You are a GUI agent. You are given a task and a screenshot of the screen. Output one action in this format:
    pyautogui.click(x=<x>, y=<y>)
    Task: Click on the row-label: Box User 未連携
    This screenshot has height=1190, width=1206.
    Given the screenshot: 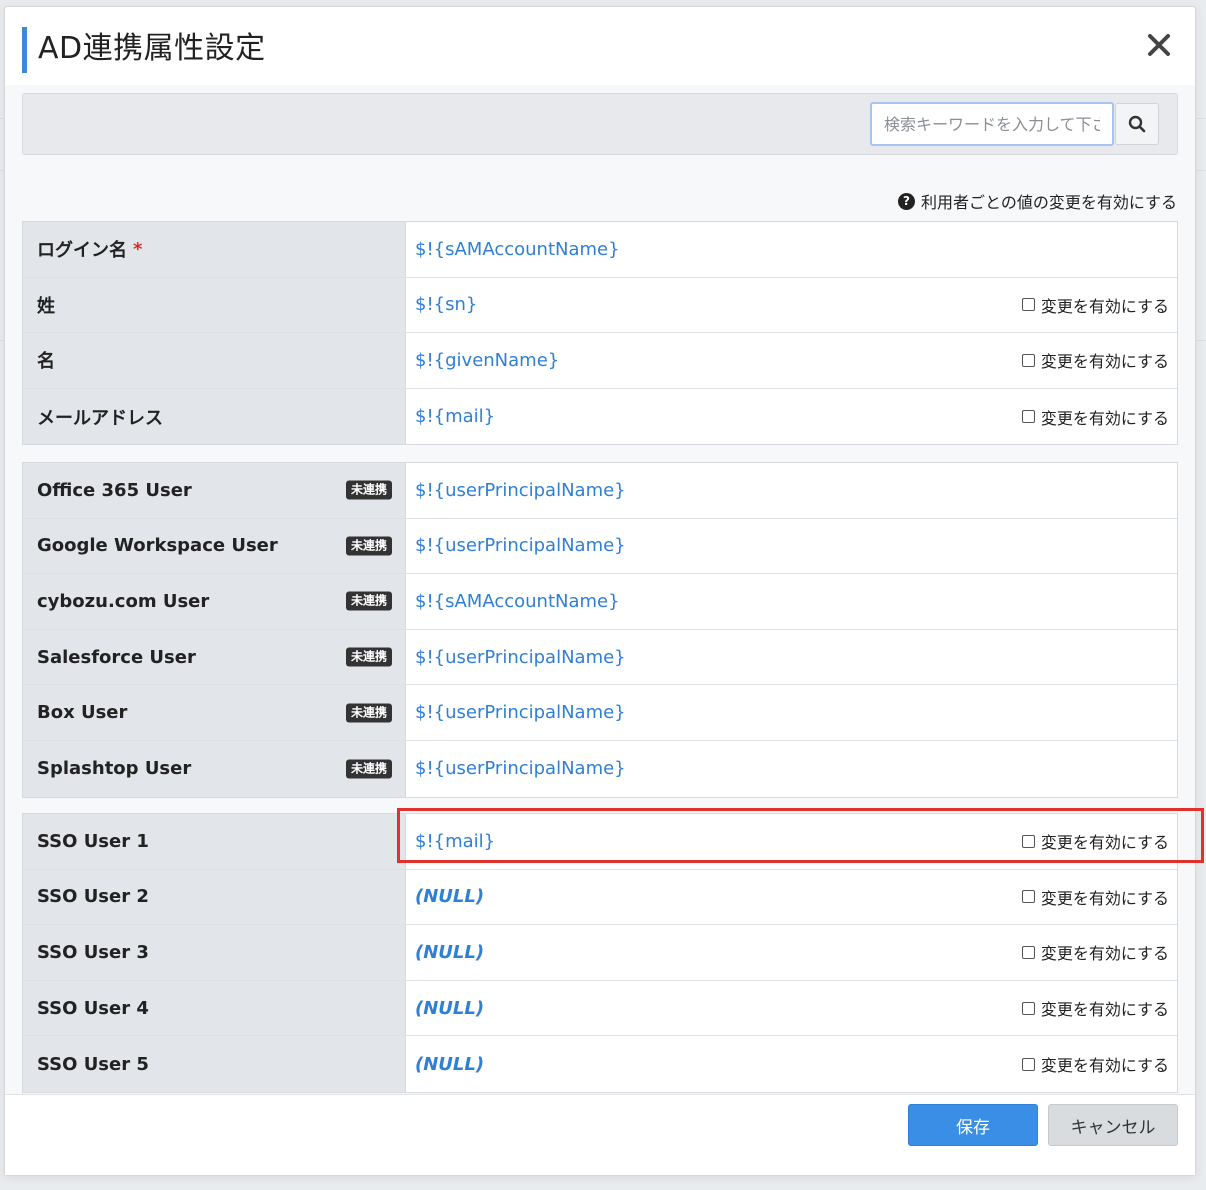 What is the action you would take?
    pyautogui.click(x=214, y=712)
    